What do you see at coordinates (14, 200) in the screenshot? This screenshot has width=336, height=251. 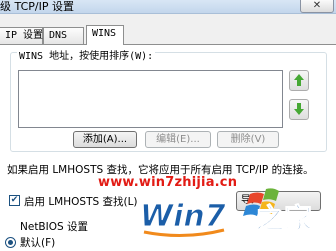 I see `lmhosts-checkbox: ✔` at bounding box center [14, 200].